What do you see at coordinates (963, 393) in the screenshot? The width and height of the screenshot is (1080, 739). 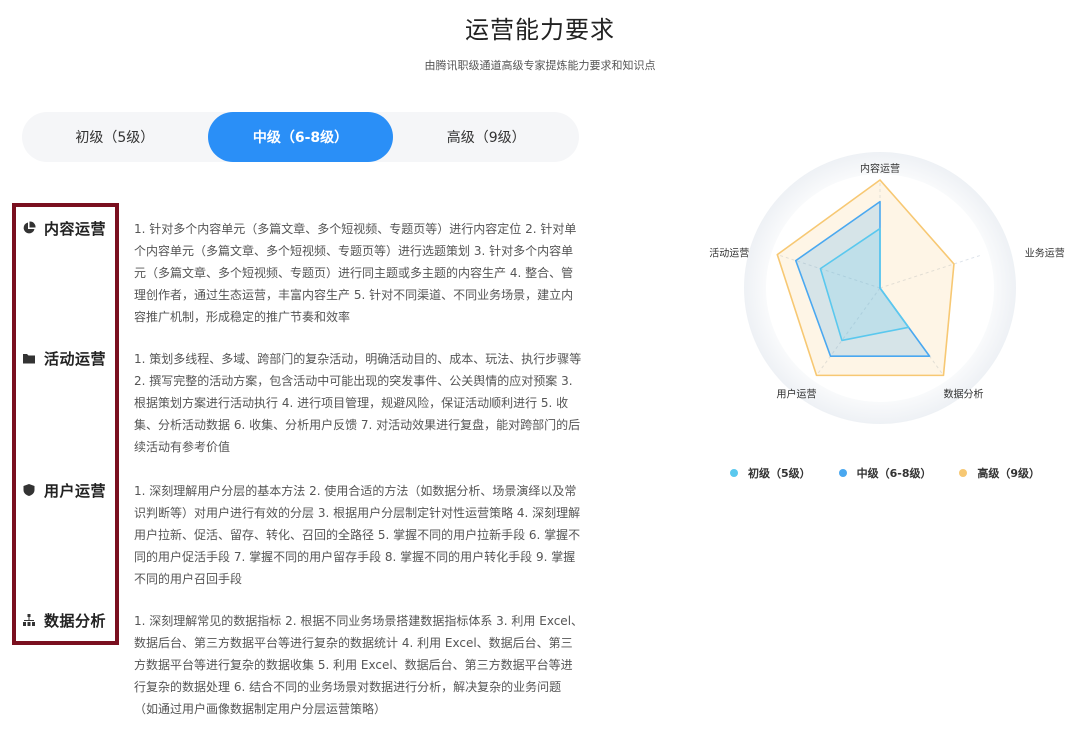 I see `radar-axis-label: 数据分析` at bounding box center [963, 393].